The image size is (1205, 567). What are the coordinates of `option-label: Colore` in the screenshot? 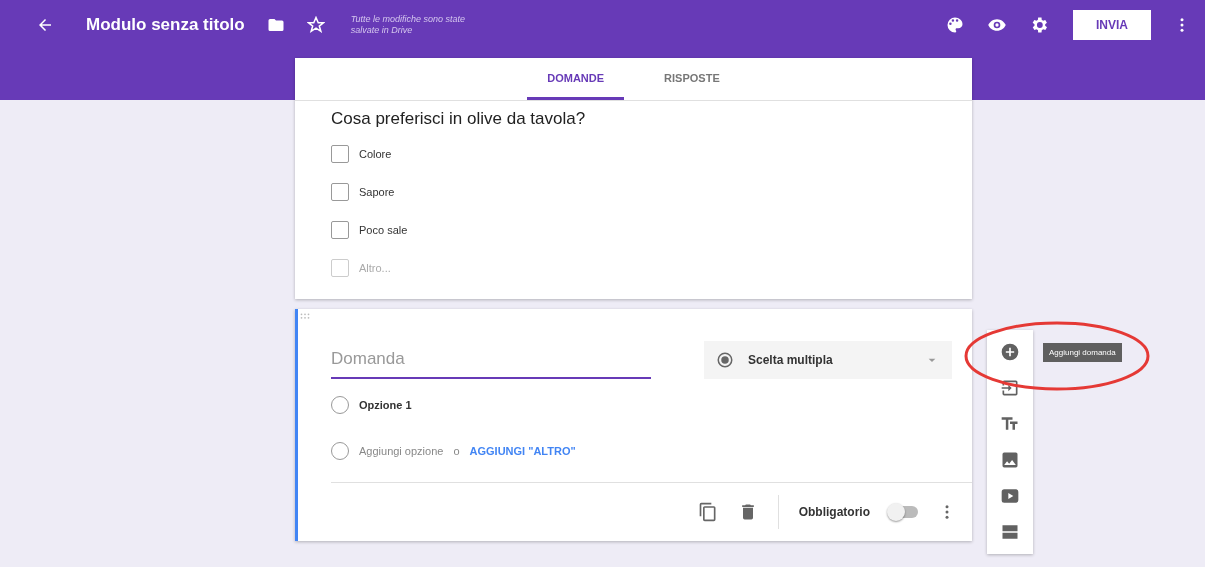 It's located at (375, 154).